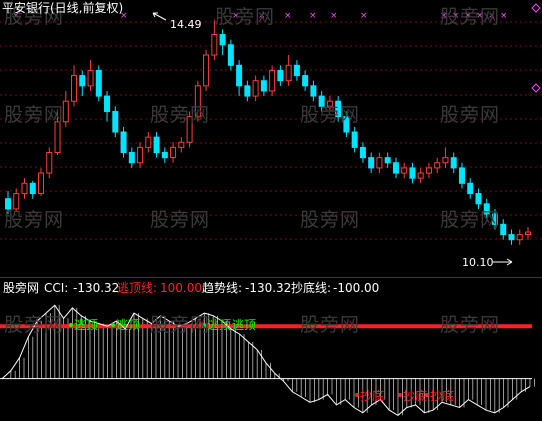 The width and height of the screenshot is (542, 421). What do you see at coordinates (137, 288) in the screenshot?
I see `escape-line-label: 逃顶线:` at bounding box center [137, 288].